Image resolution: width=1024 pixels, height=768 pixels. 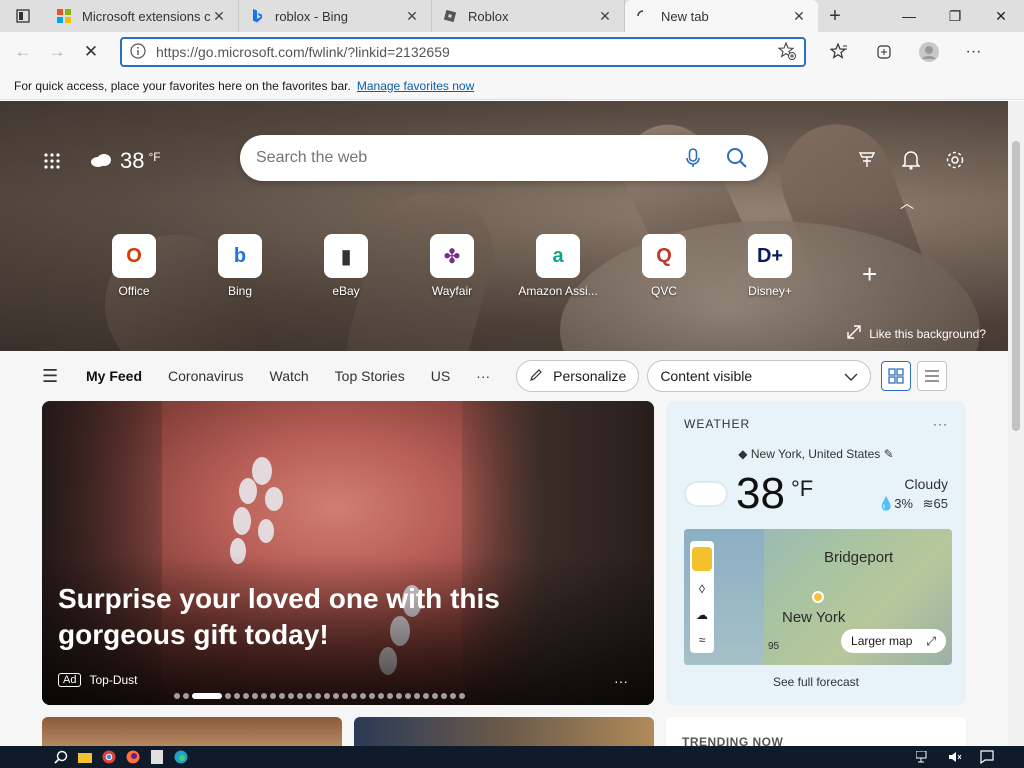 I want to click on search-input, so click(x=460, y=158).